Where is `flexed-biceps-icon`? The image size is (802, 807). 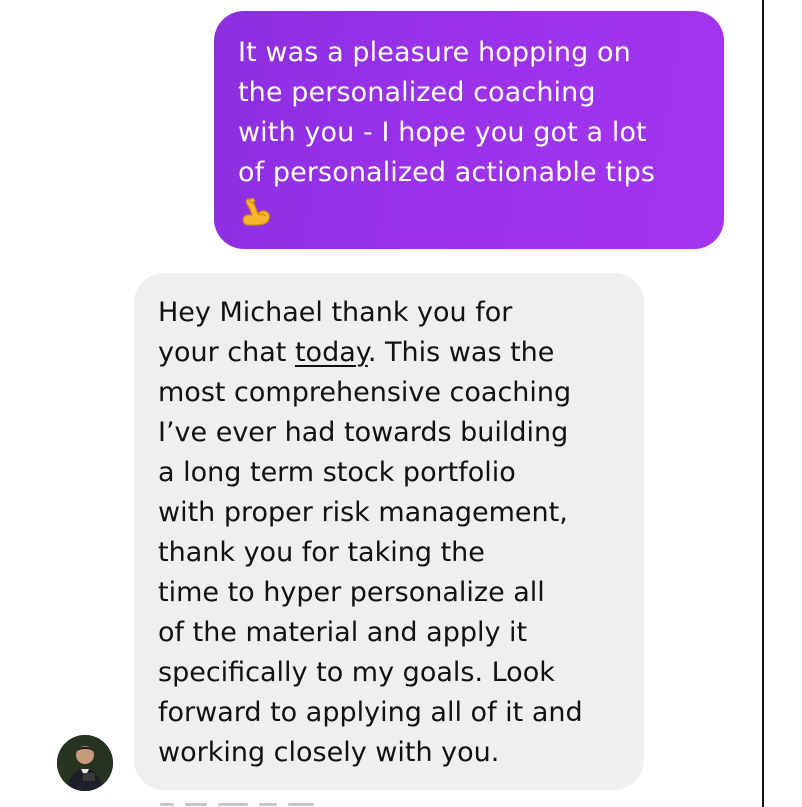 flexed-biceps-icon is located at coordinates (256, 211).